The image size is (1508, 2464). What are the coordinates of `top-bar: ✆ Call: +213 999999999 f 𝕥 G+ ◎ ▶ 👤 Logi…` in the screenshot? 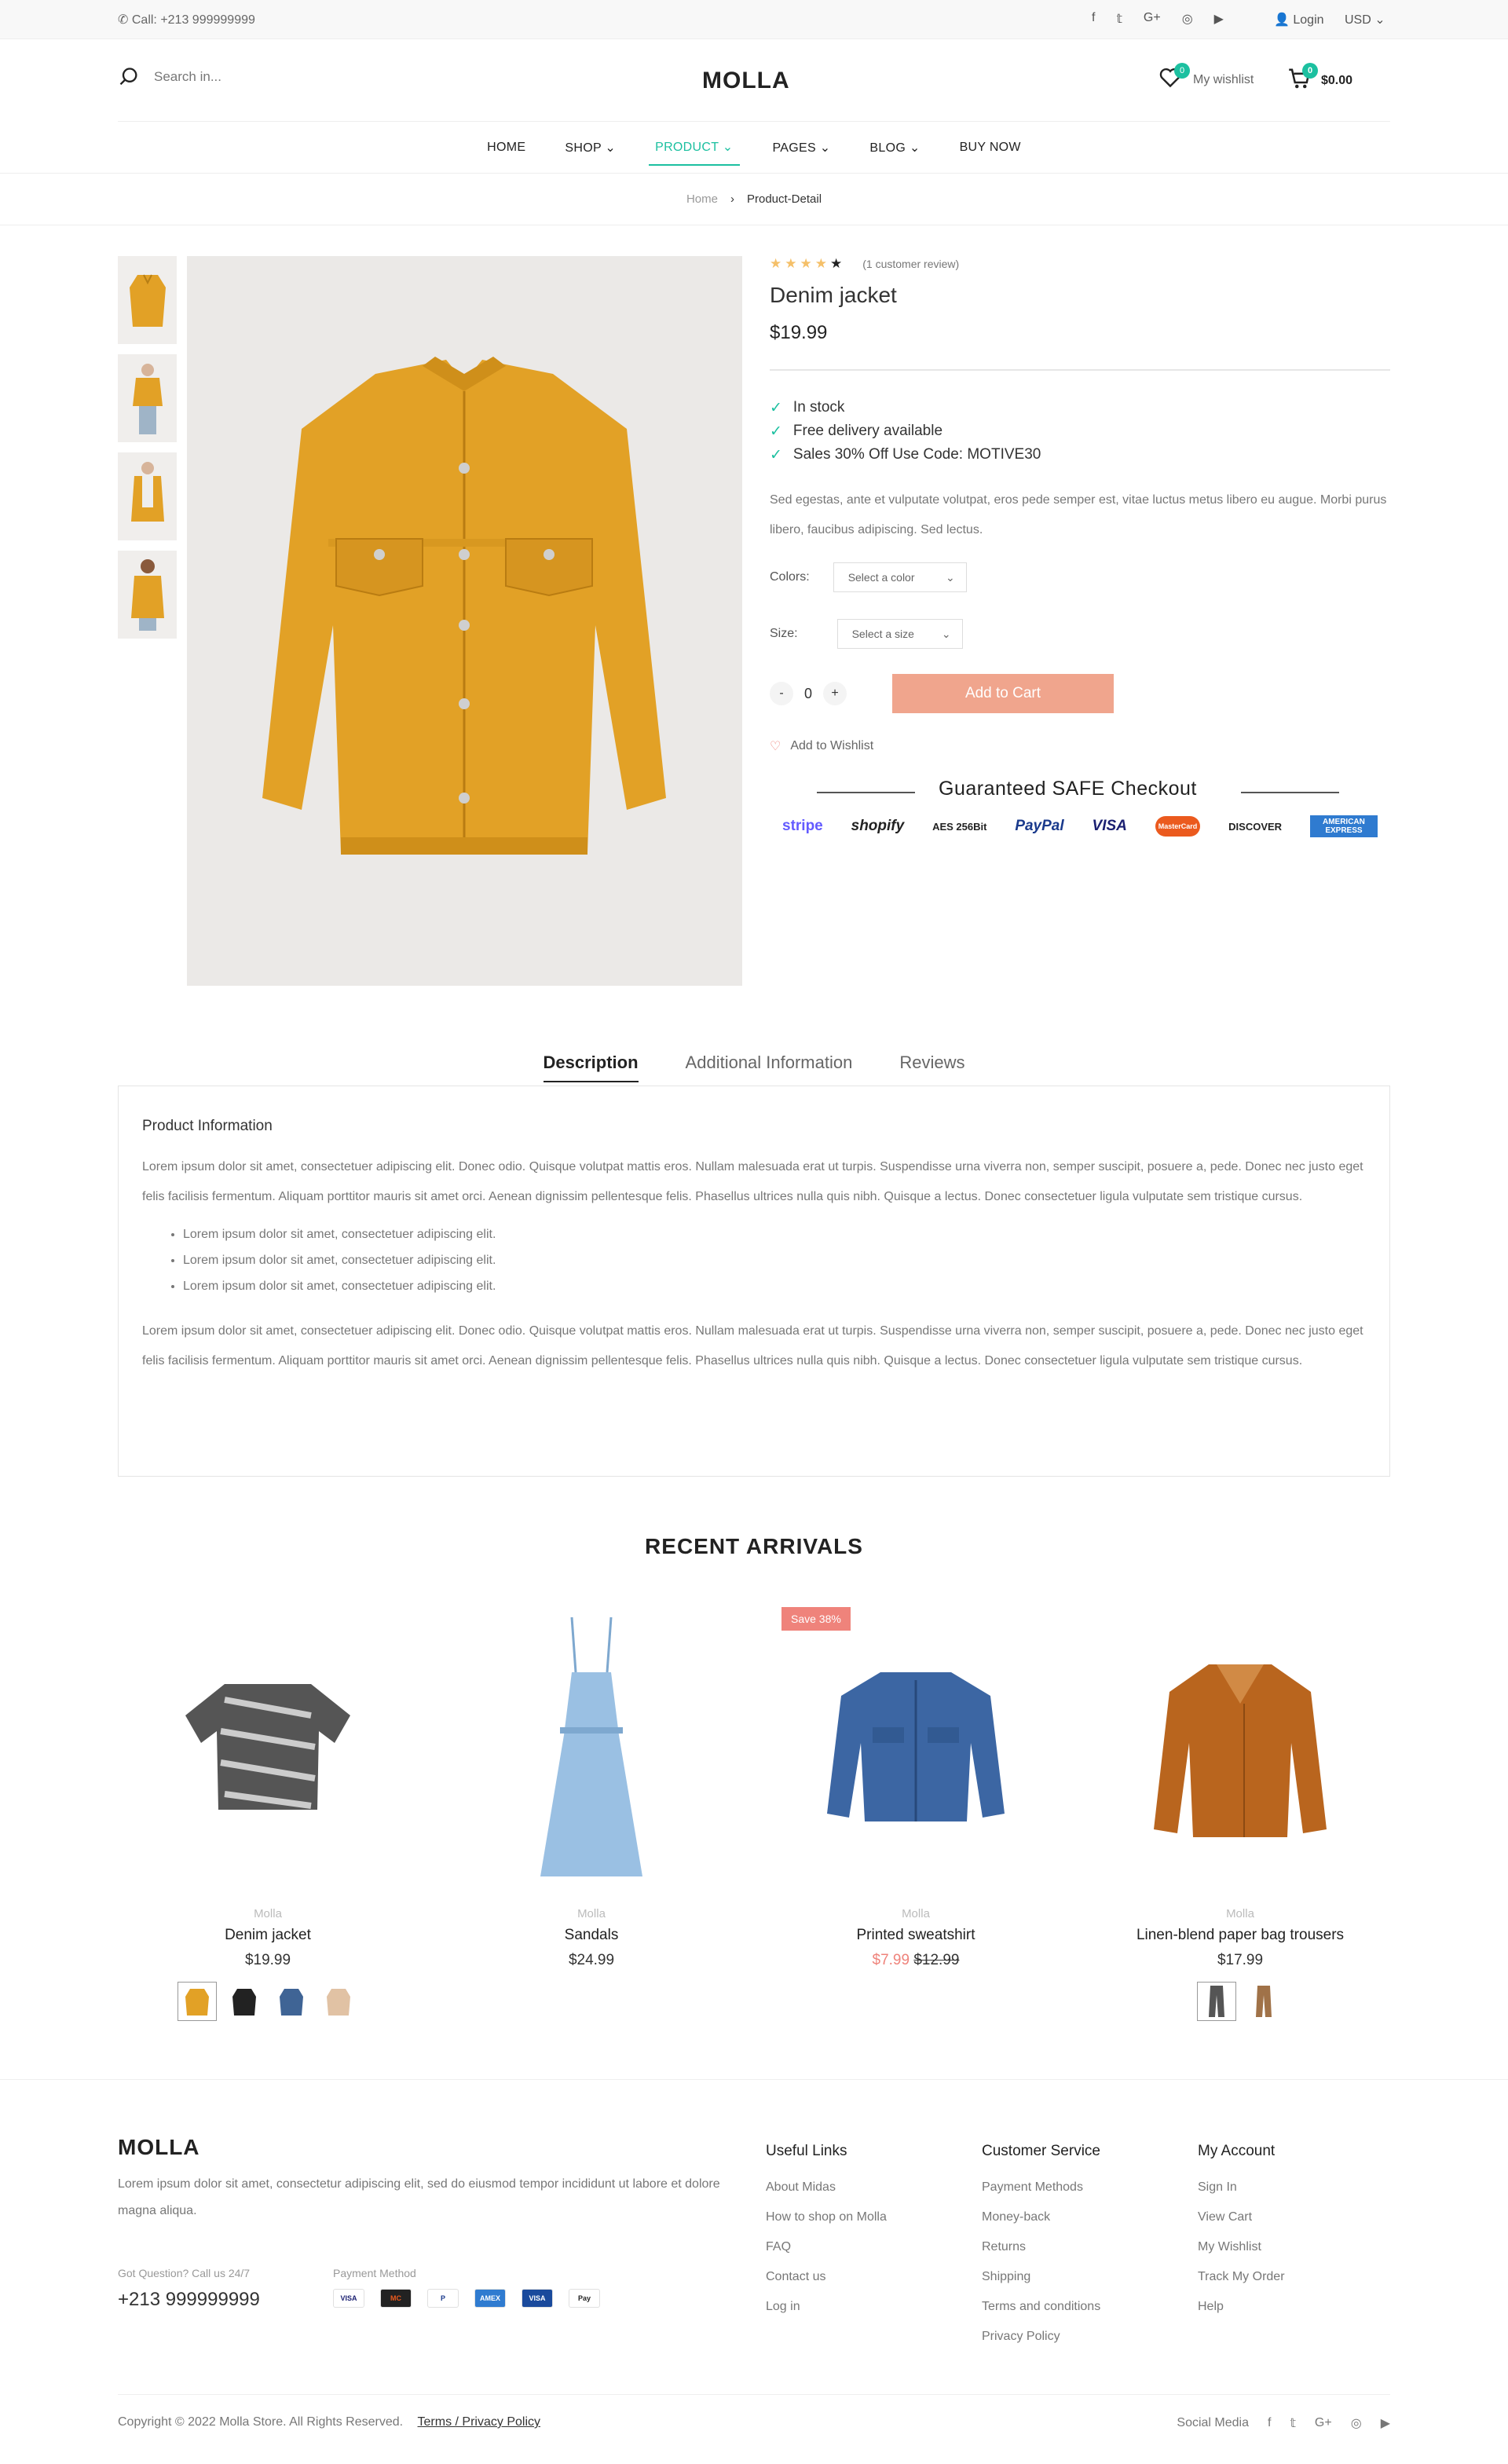 It's located at (754, 19).